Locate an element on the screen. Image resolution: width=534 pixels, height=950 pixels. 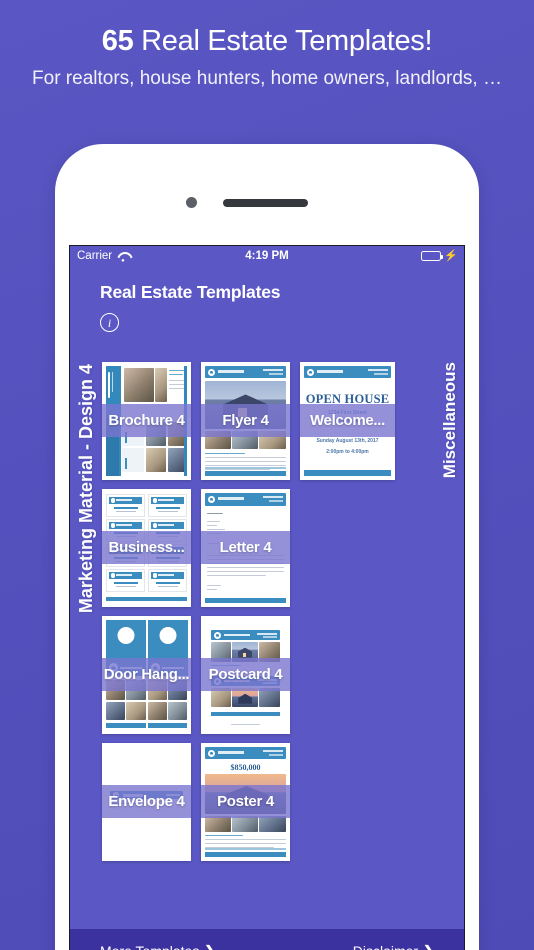
front-camera-icon is located at coordinates (191, 202).